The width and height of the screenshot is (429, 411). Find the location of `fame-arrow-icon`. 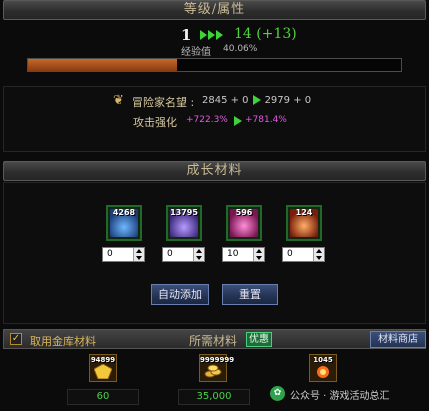

fame-arrow-icon is located at coordinates (256, 100).